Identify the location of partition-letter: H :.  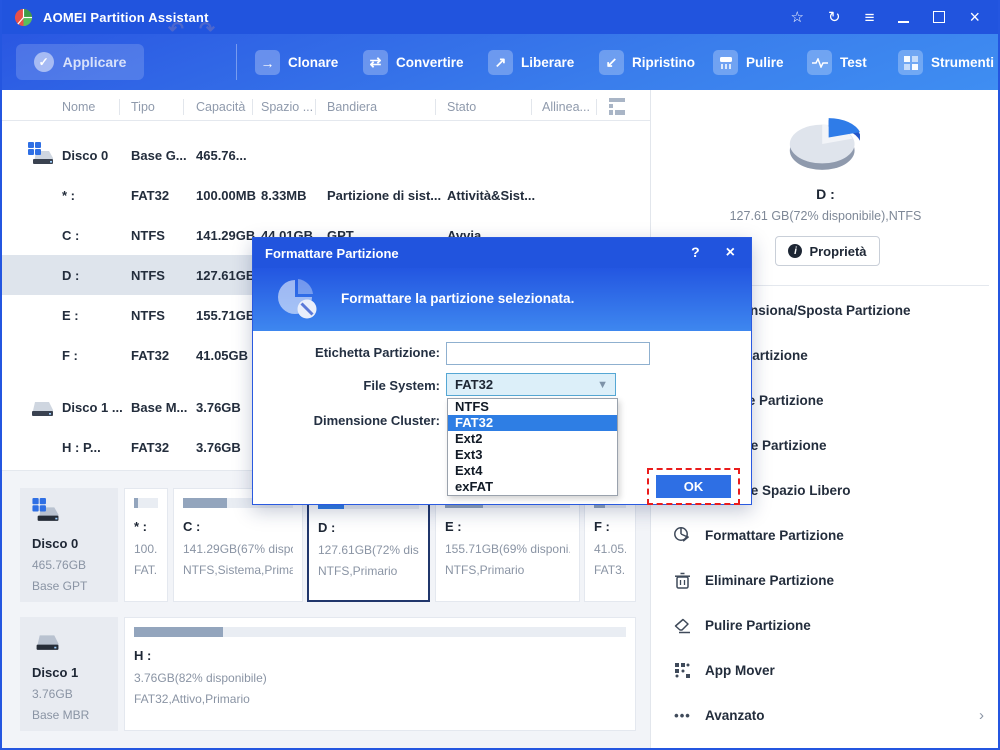
(143, 655).